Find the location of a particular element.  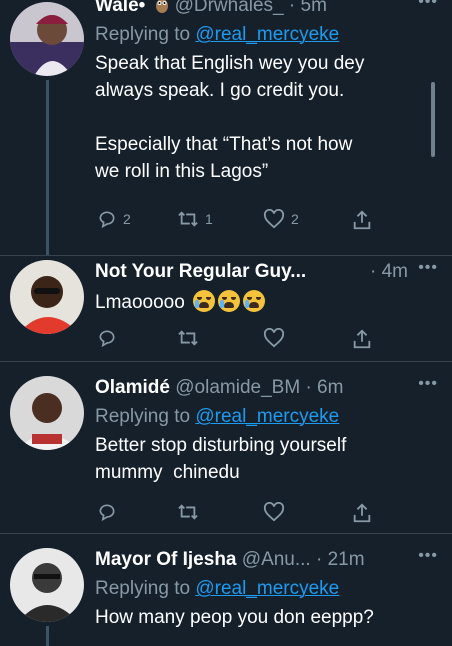

display-name: Olamidé is located at coordinates (132, 387).